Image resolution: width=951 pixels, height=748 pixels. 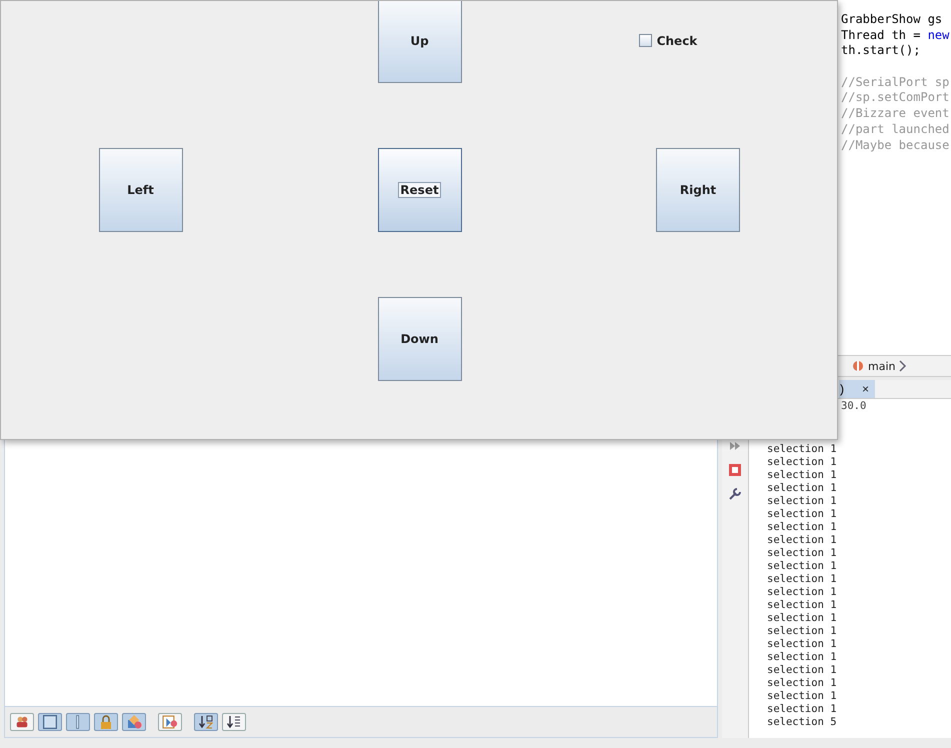 I want to click on direction-button: Left, so click(x=140, y=190).